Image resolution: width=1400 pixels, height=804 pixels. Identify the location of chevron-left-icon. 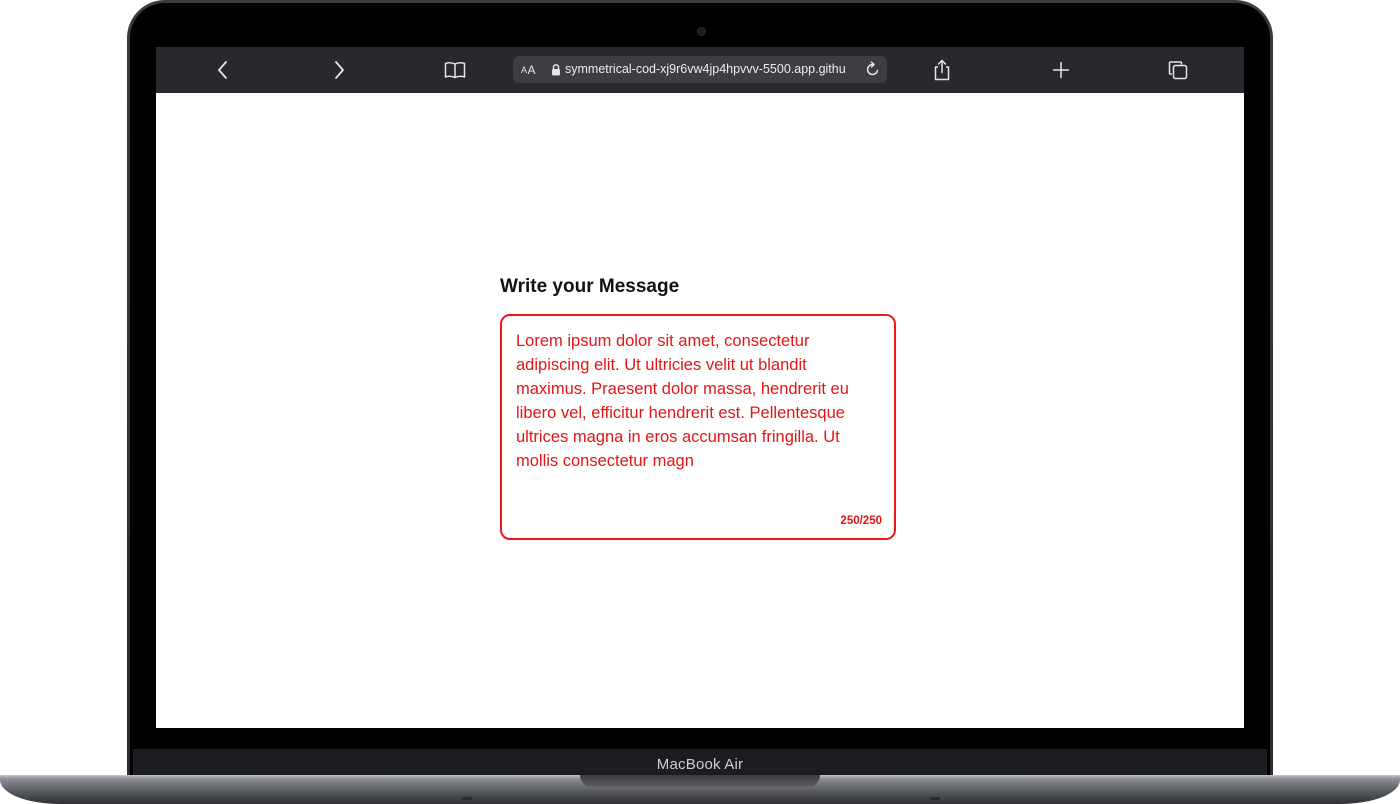
(222, 70).